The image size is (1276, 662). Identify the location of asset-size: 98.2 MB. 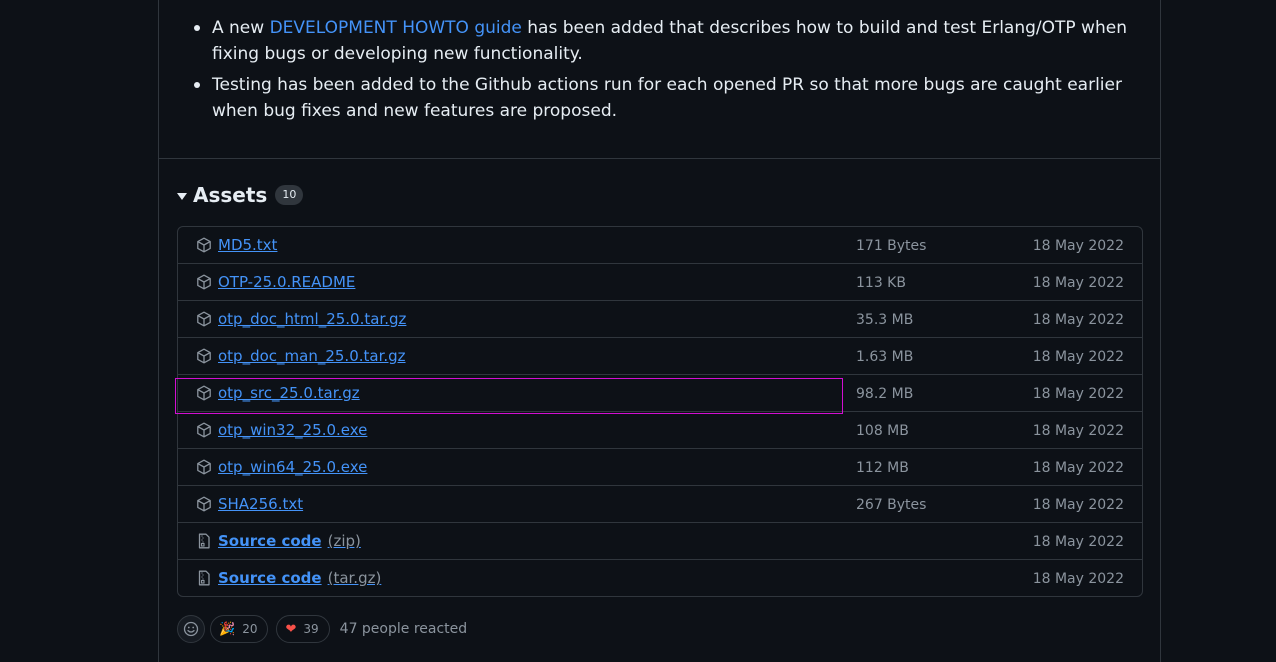
(885, 394).